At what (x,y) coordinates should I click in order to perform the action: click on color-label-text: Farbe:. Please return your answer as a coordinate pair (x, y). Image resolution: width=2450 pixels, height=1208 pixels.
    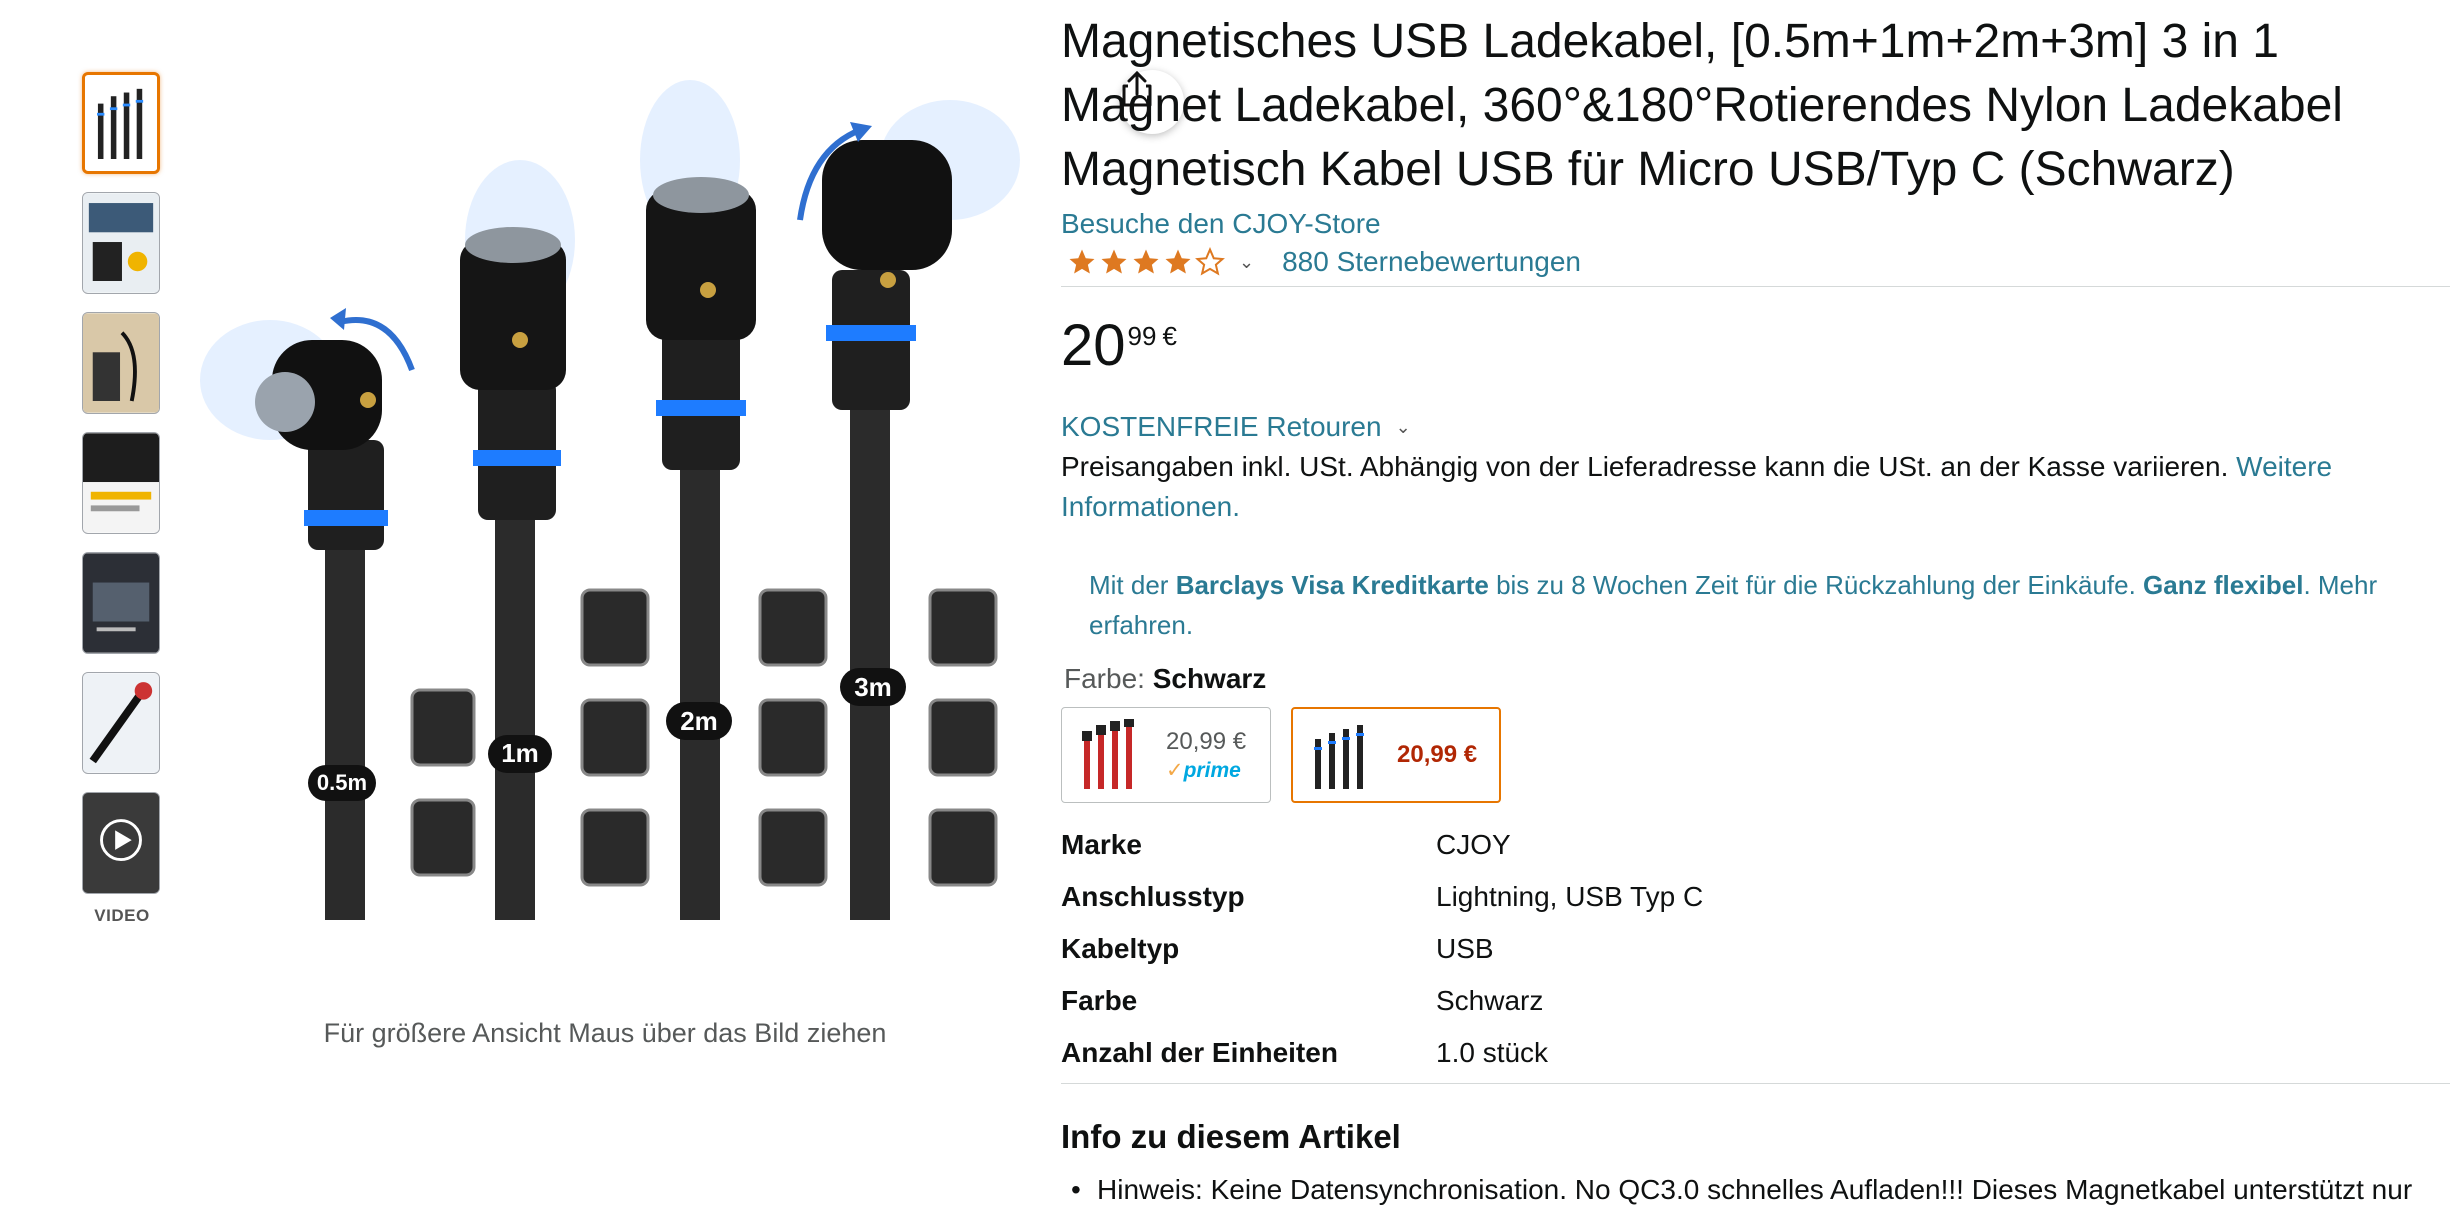
    Looking at the image, I should click on (1108, 678).